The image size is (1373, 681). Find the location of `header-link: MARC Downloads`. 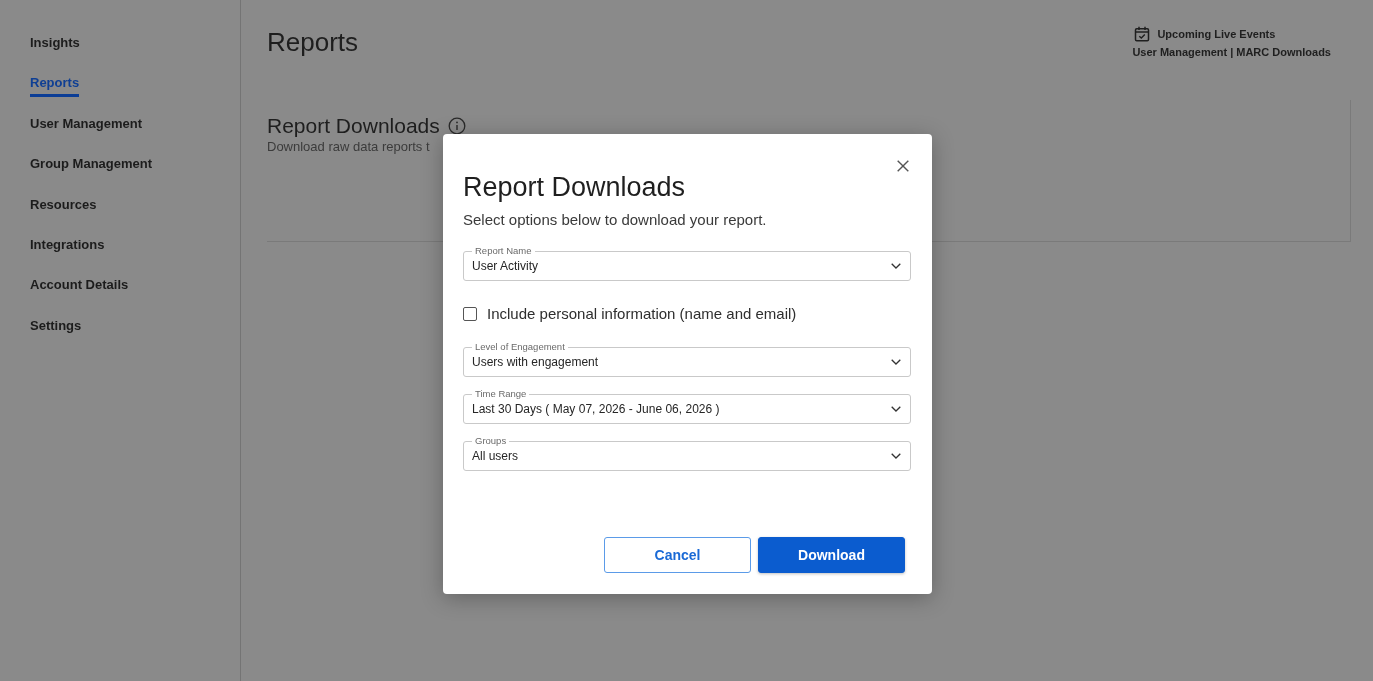

header-link: MARC Downloads is located at coordinates (1283, 52).